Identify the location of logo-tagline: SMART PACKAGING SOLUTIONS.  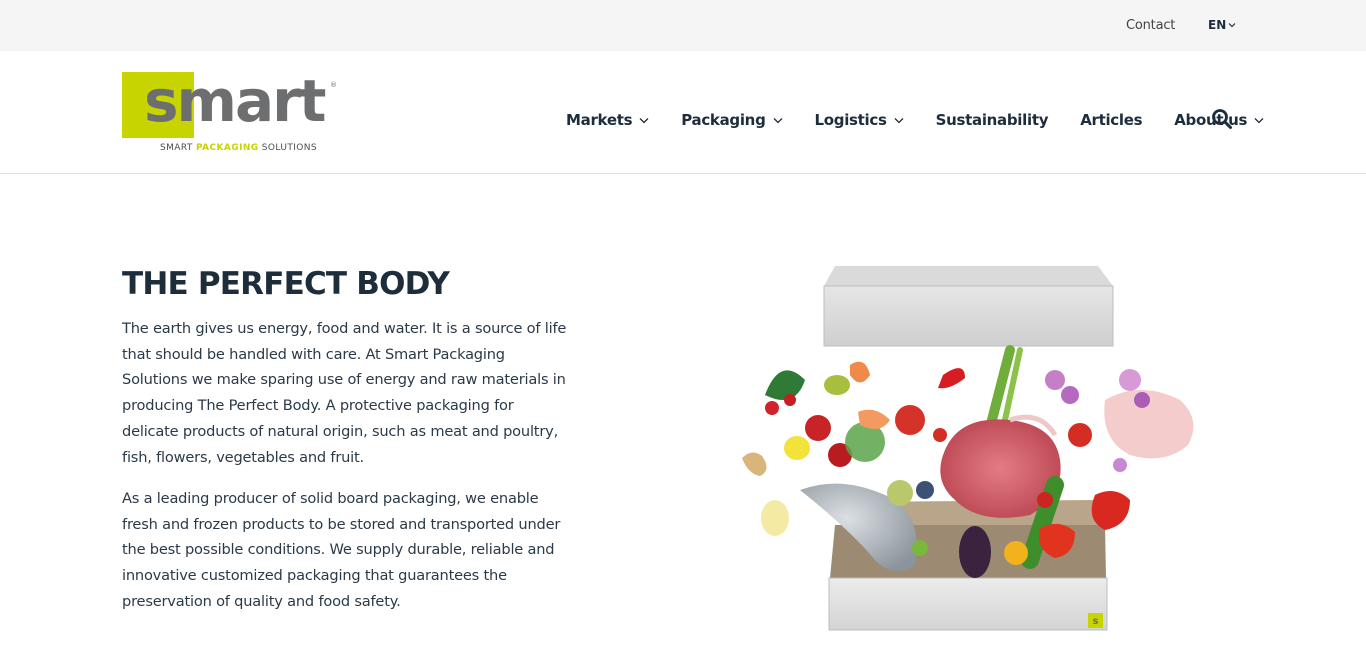
(238, 148).